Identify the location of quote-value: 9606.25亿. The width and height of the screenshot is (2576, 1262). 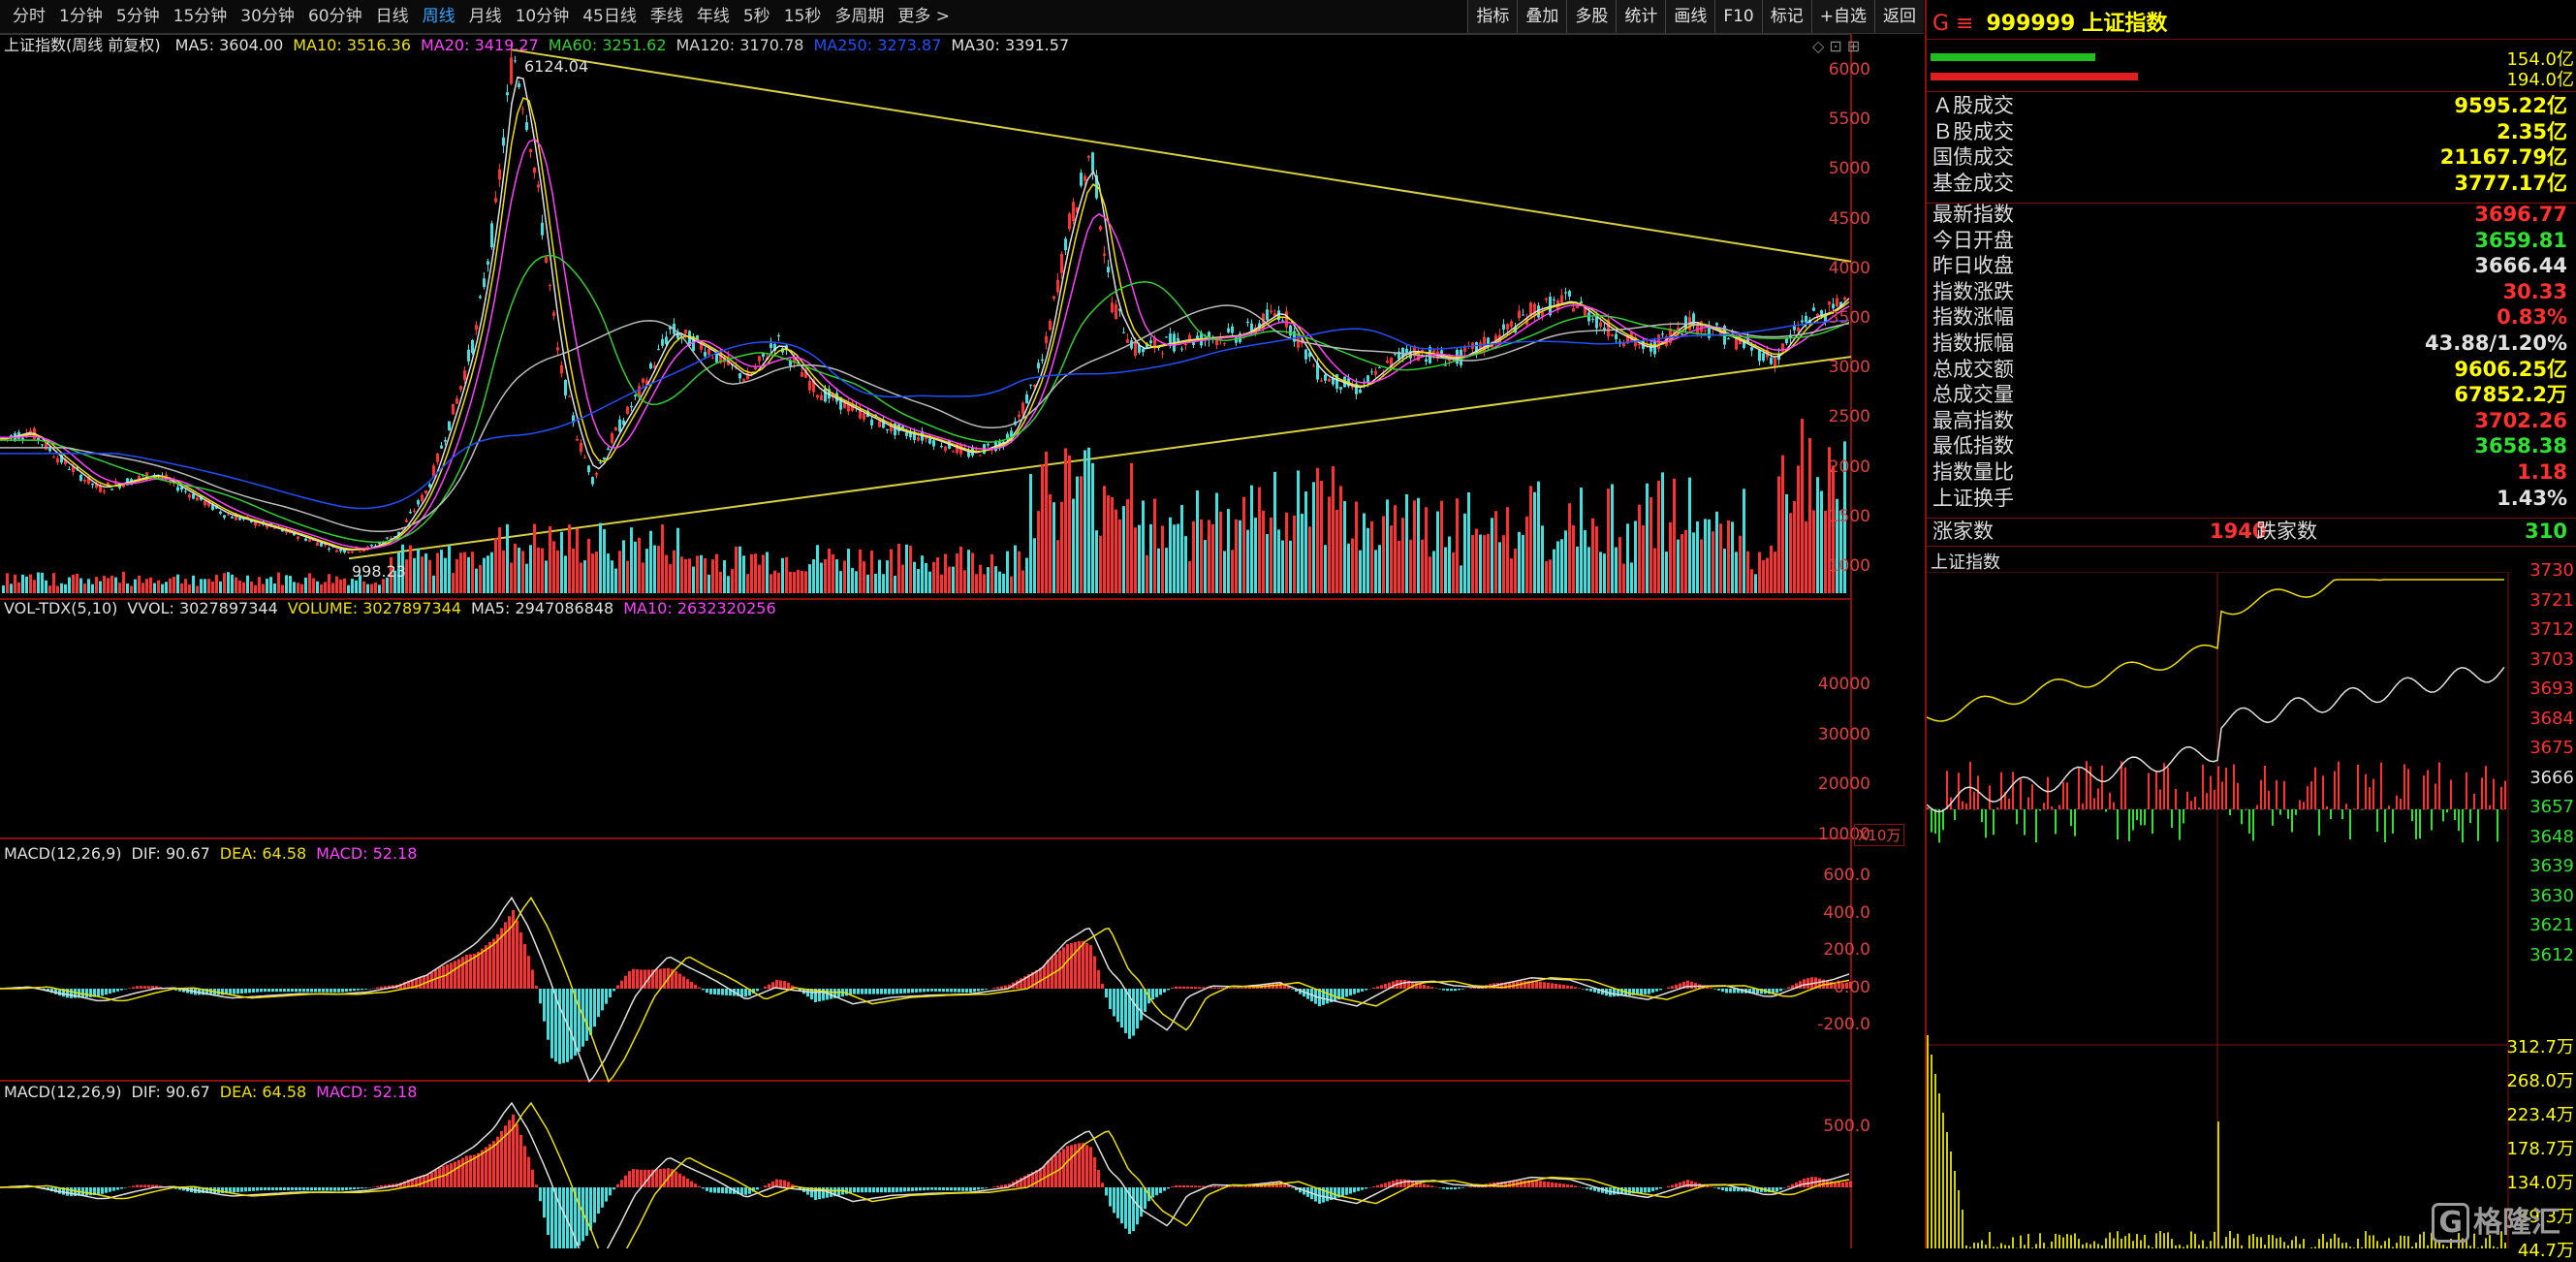
(2510, 370).